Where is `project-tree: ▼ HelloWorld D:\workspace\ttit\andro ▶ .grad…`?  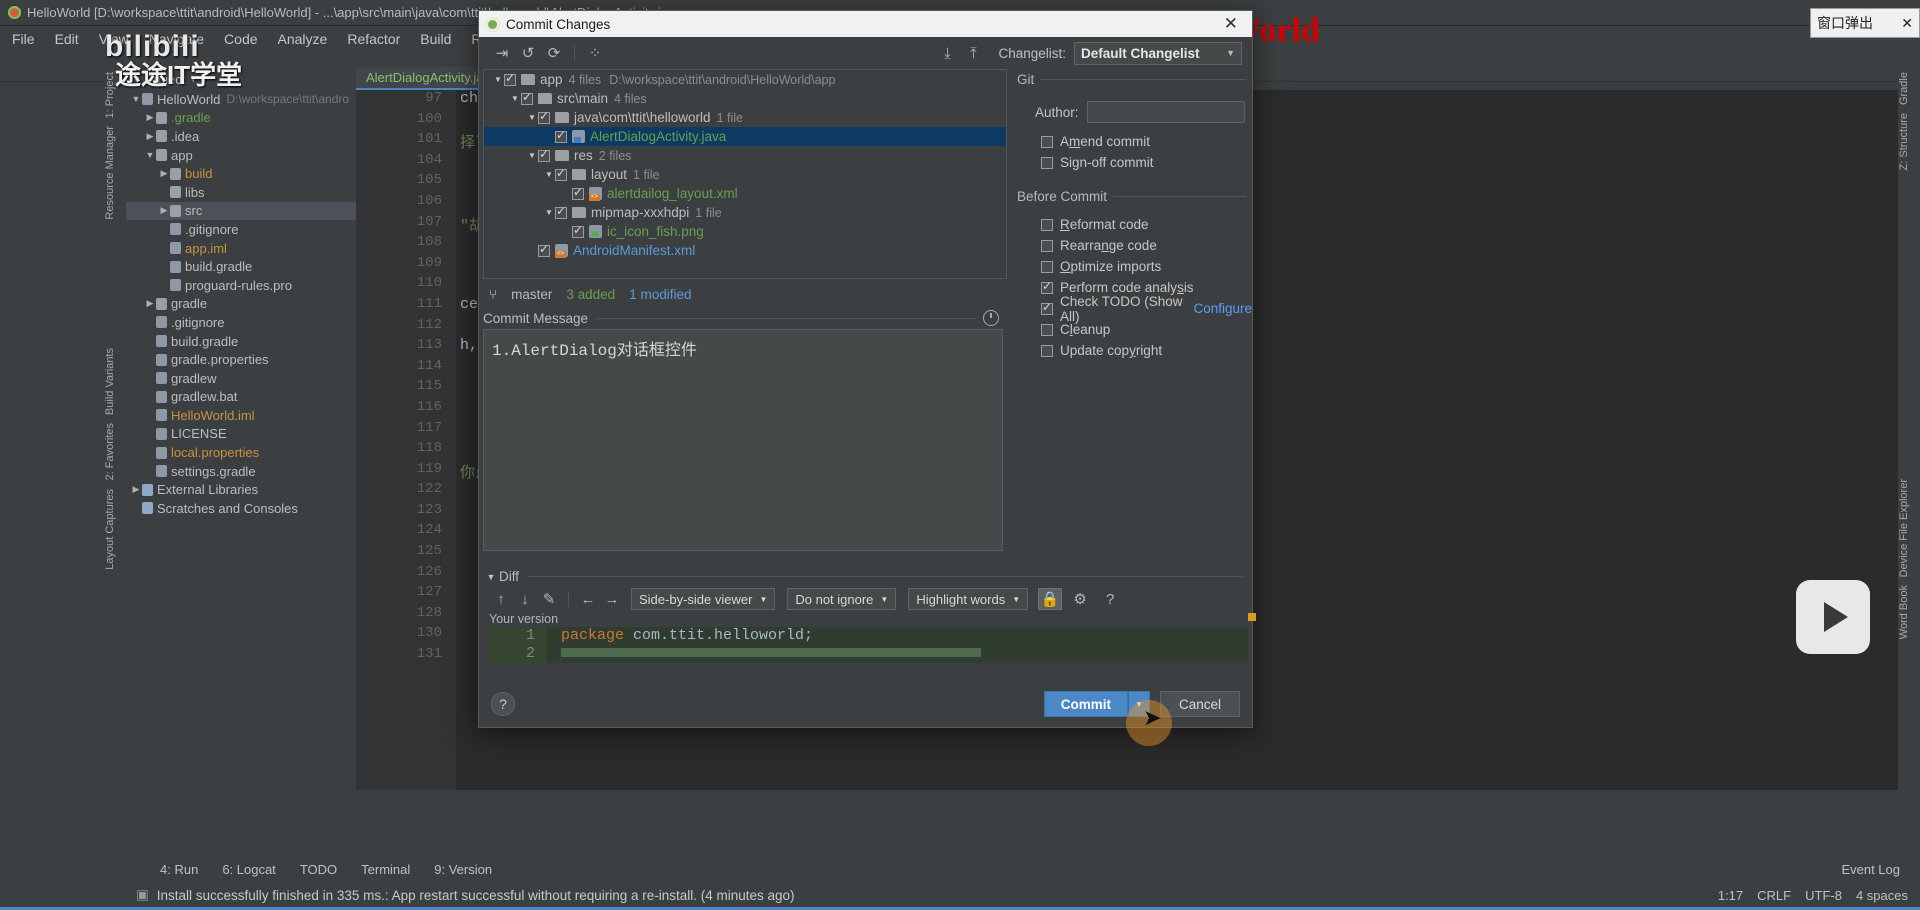
project-tree: ▼ HelloWorld D:\workspace\ttit\andro ▶ .grad… is located at coordinates (241, 460).